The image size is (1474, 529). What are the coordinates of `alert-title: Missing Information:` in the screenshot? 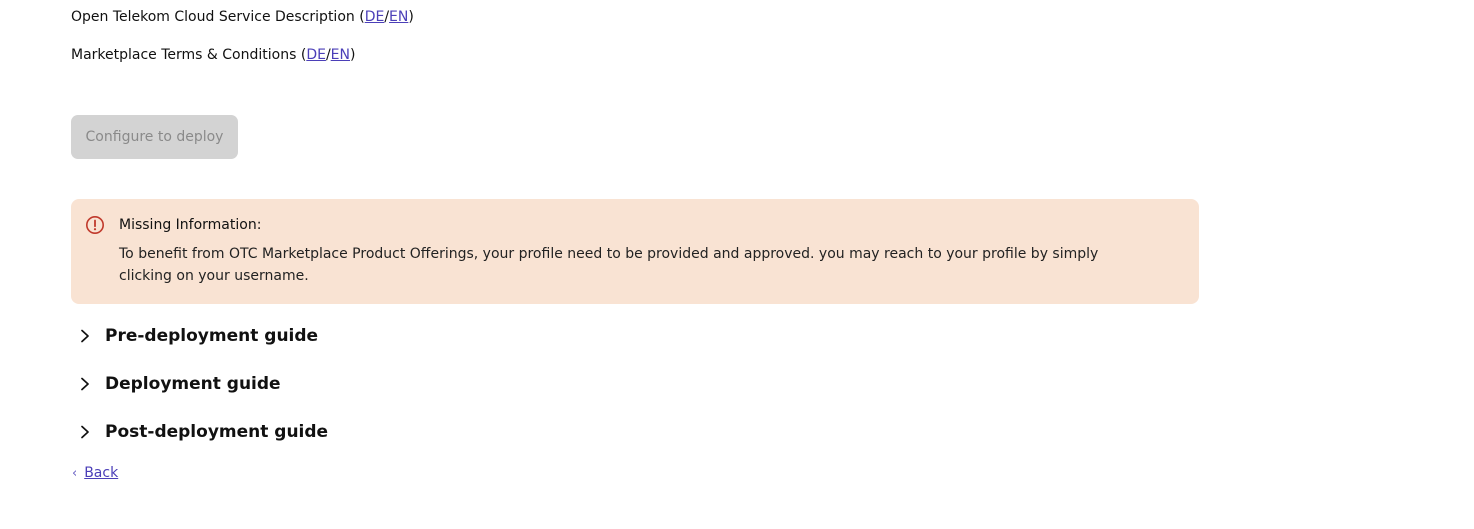 It's located at (190, 225).